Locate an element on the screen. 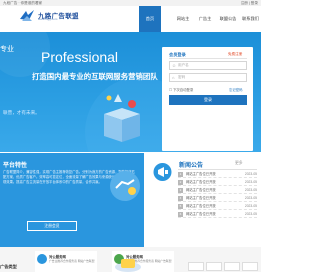 The image size is (320, 272). login-divider is located at coordinates (208, 58).